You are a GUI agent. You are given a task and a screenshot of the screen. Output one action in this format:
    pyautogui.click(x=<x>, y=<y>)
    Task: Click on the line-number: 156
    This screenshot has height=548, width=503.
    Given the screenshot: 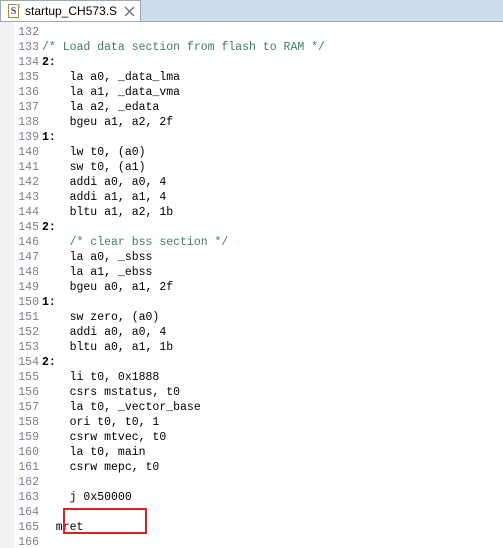 What is the action you would take?
    pyautogui.click(x=28, y=392)
    